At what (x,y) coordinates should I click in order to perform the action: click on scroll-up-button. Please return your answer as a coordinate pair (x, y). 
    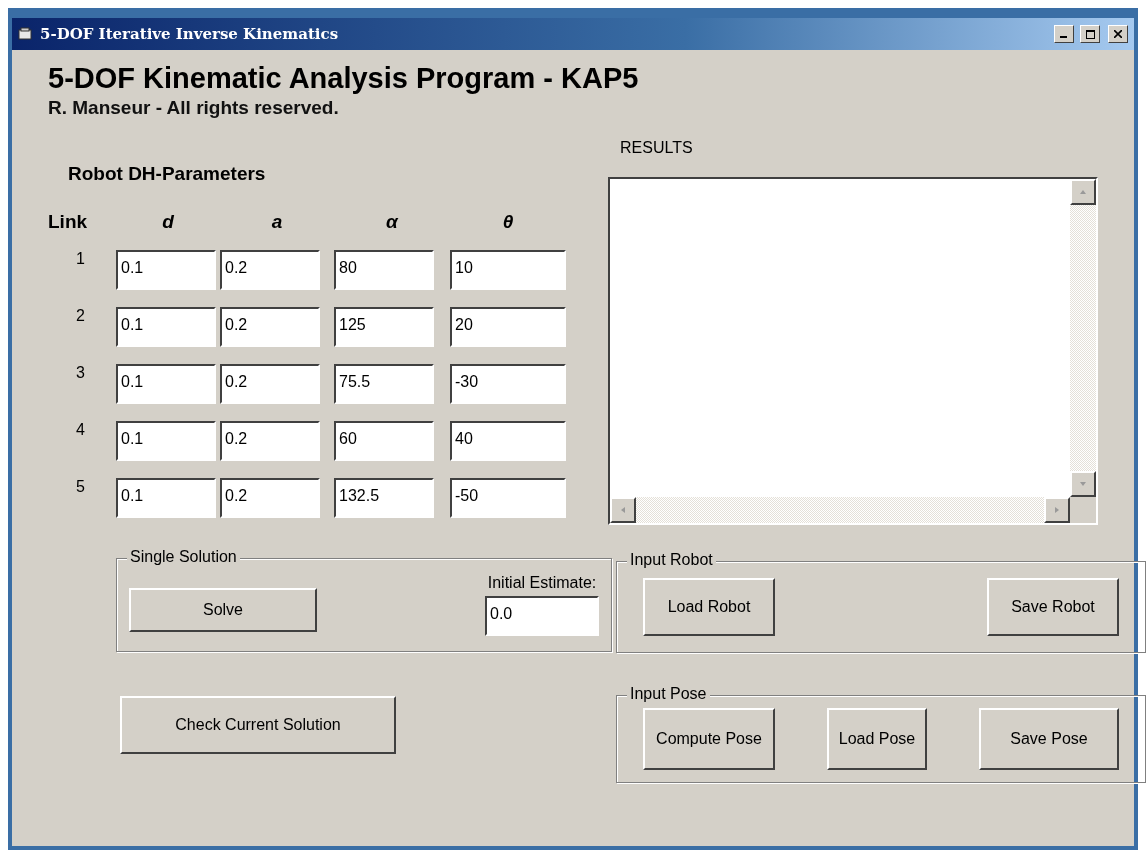
    Looking at the image, I should click on (1083, 192).